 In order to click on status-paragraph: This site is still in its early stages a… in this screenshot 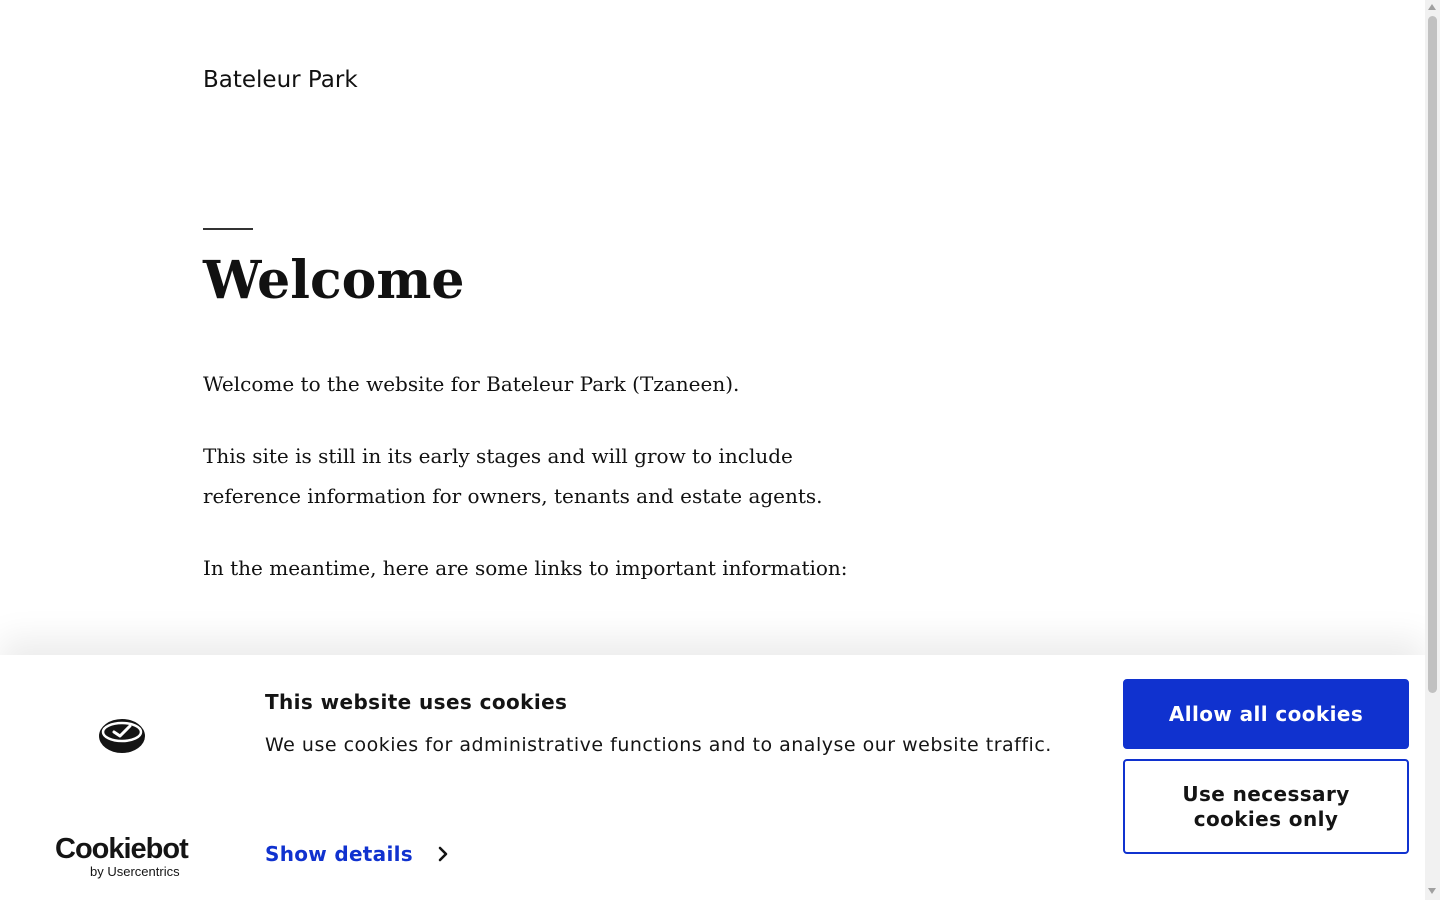, I will do `click(513, 476)`.